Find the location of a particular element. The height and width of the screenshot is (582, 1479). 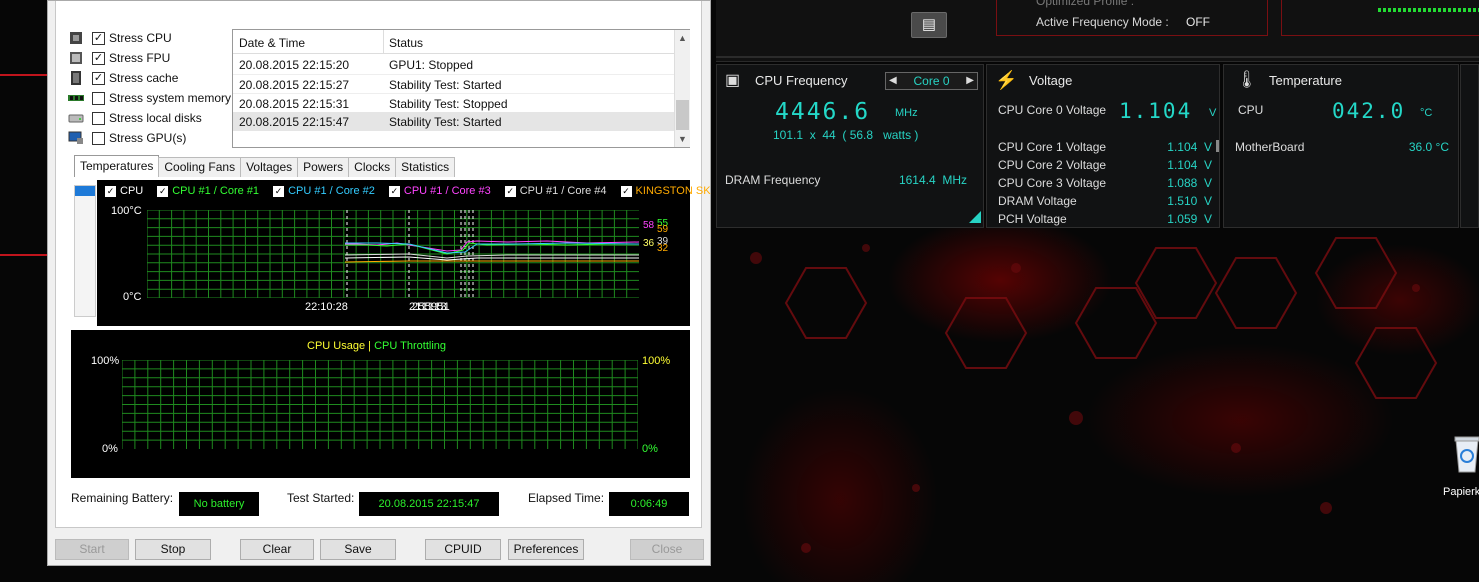

stress-disks-checkbox is located at coordinates (98, 118).